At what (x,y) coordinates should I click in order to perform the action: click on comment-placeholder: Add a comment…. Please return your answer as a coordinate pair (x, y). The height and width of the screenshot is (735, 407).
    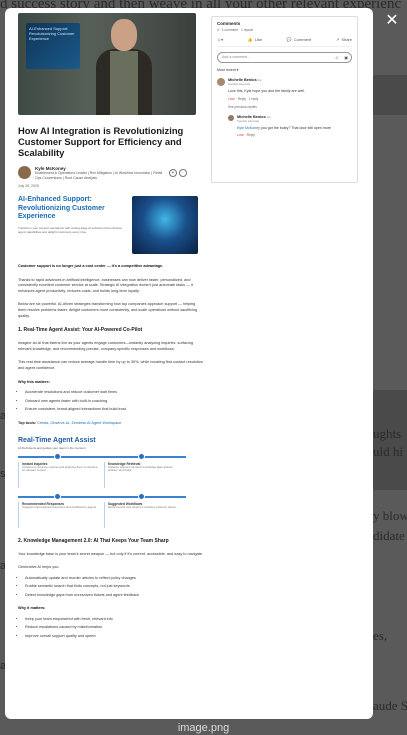
    Looking at the image, I should click on (236, 57).